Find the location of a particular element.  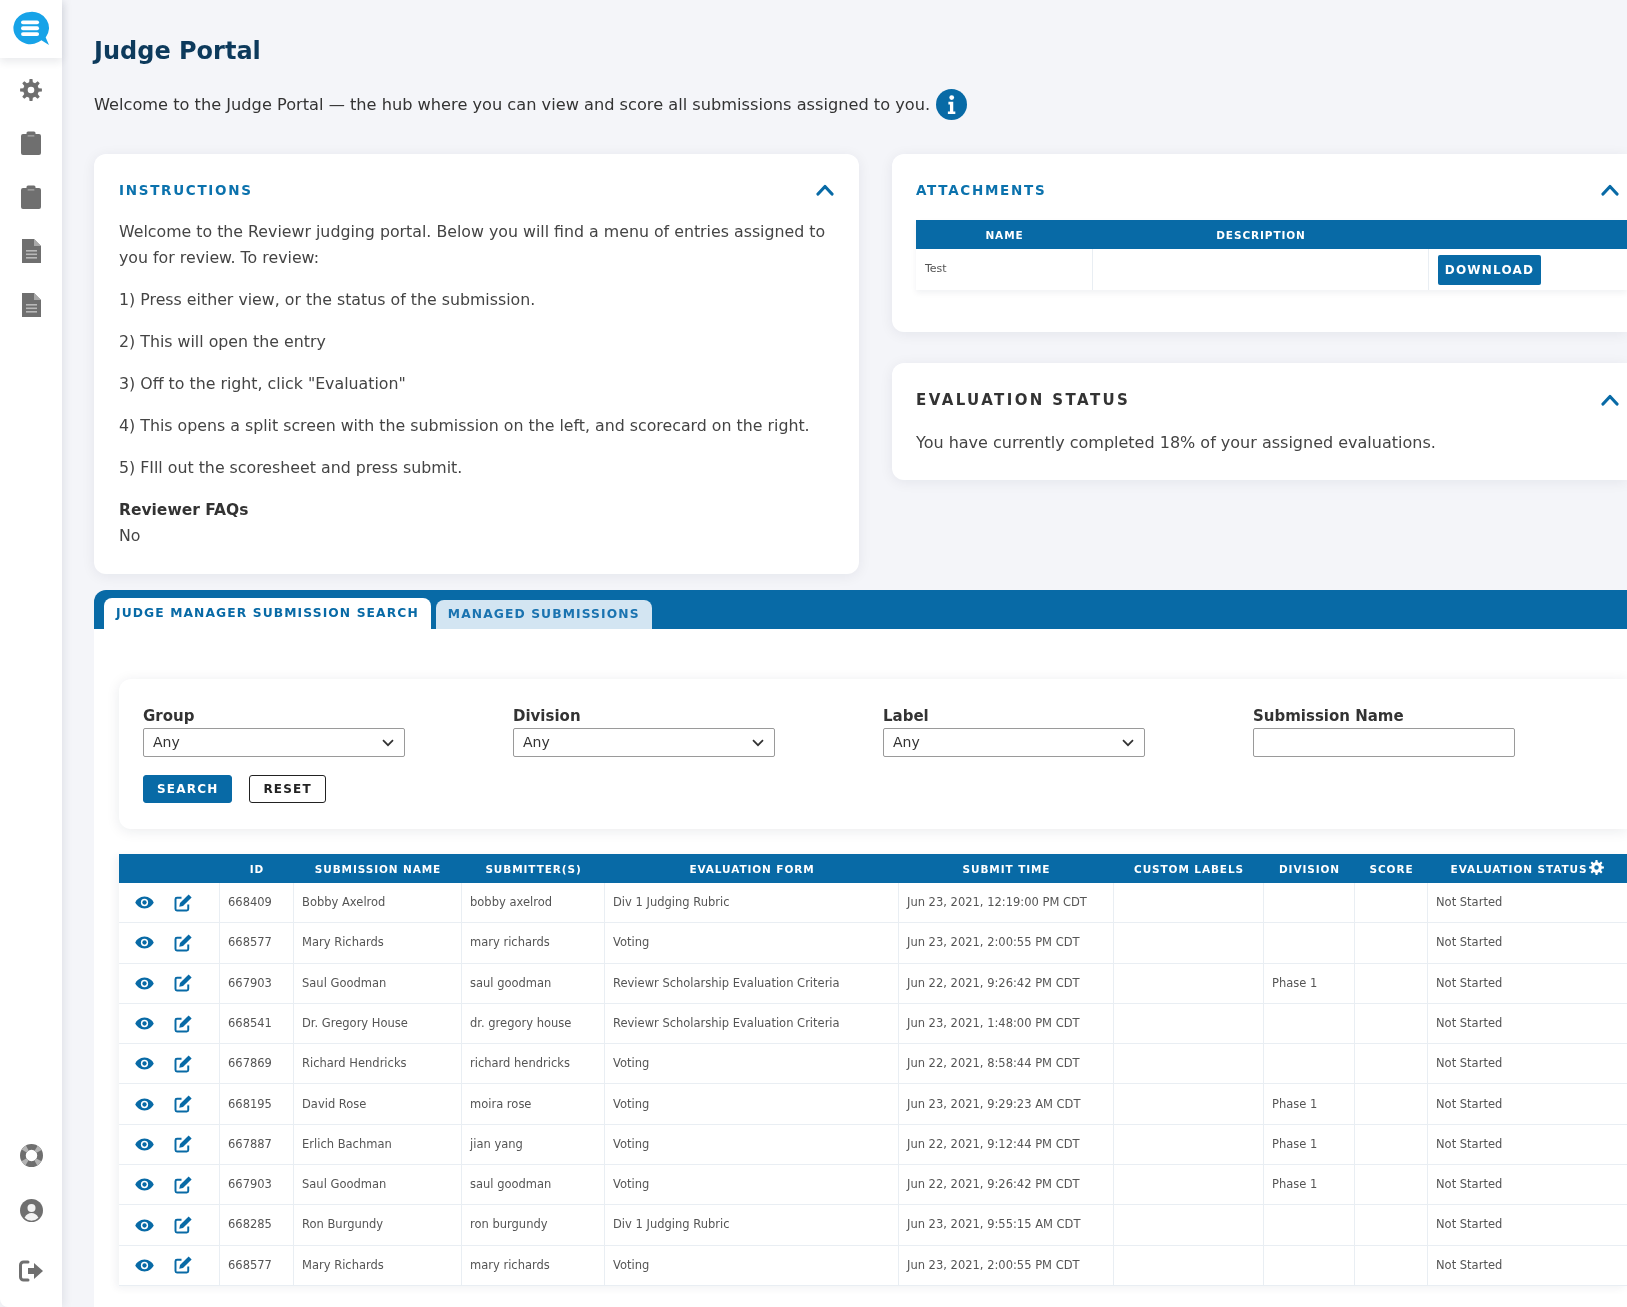

table-cell: Jun 23, 2021, 1:48:00 PM CDT is located at coordinates (1006, 1023).